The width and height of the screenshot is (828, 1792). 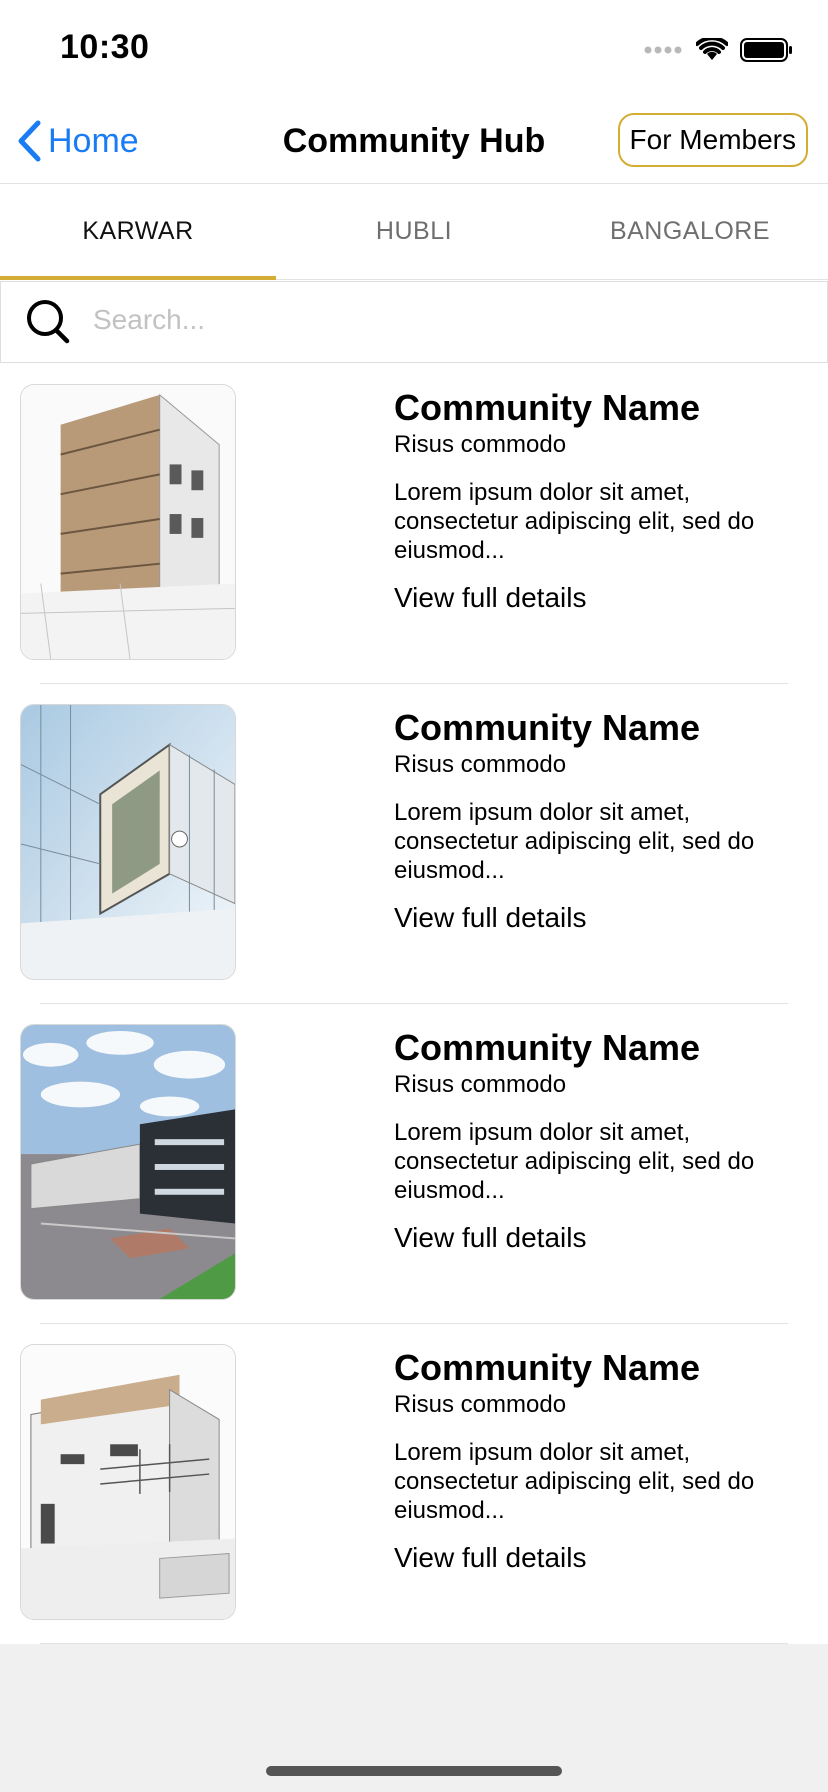 I want to click on signal-icon, so click(x=663, y=50).